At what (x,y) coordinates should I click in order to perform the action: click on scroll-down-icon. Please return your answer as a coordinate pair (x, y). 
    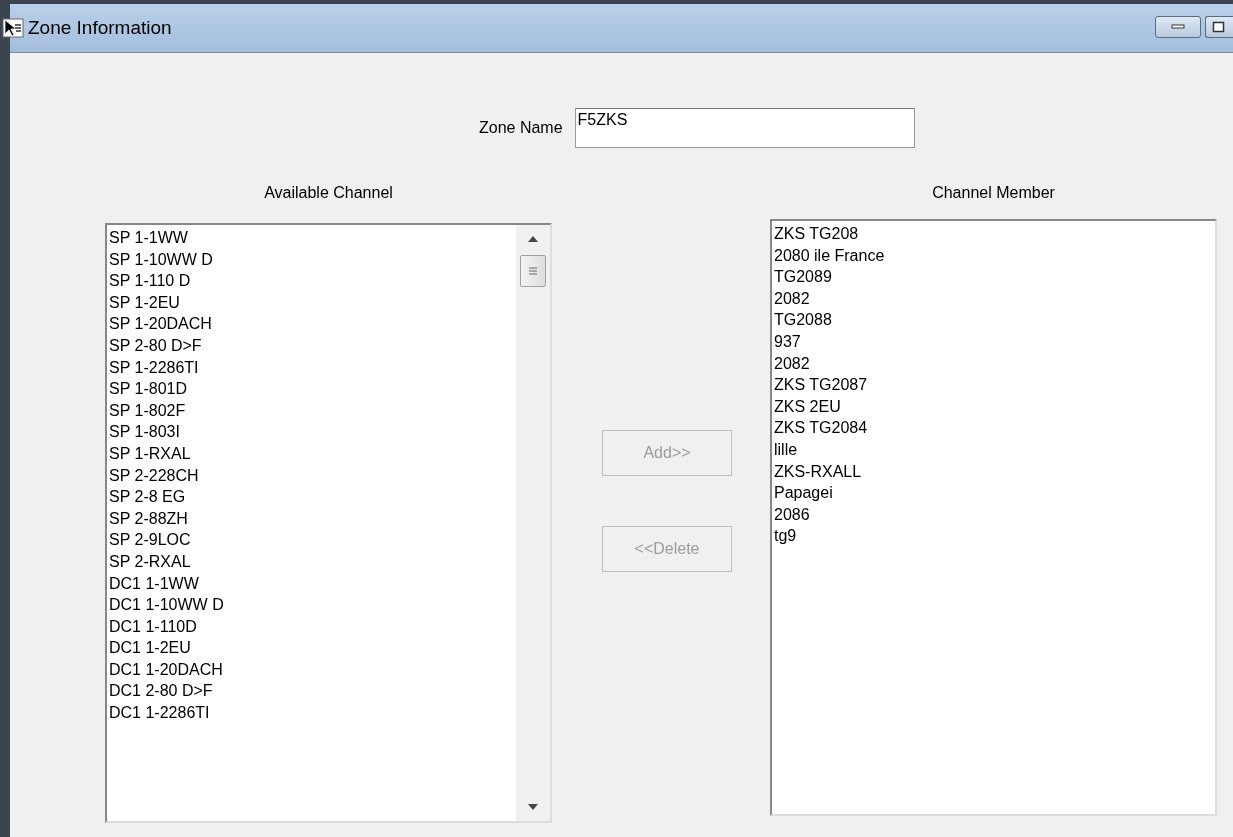
    Looking at the image, I should click on (533, 807).